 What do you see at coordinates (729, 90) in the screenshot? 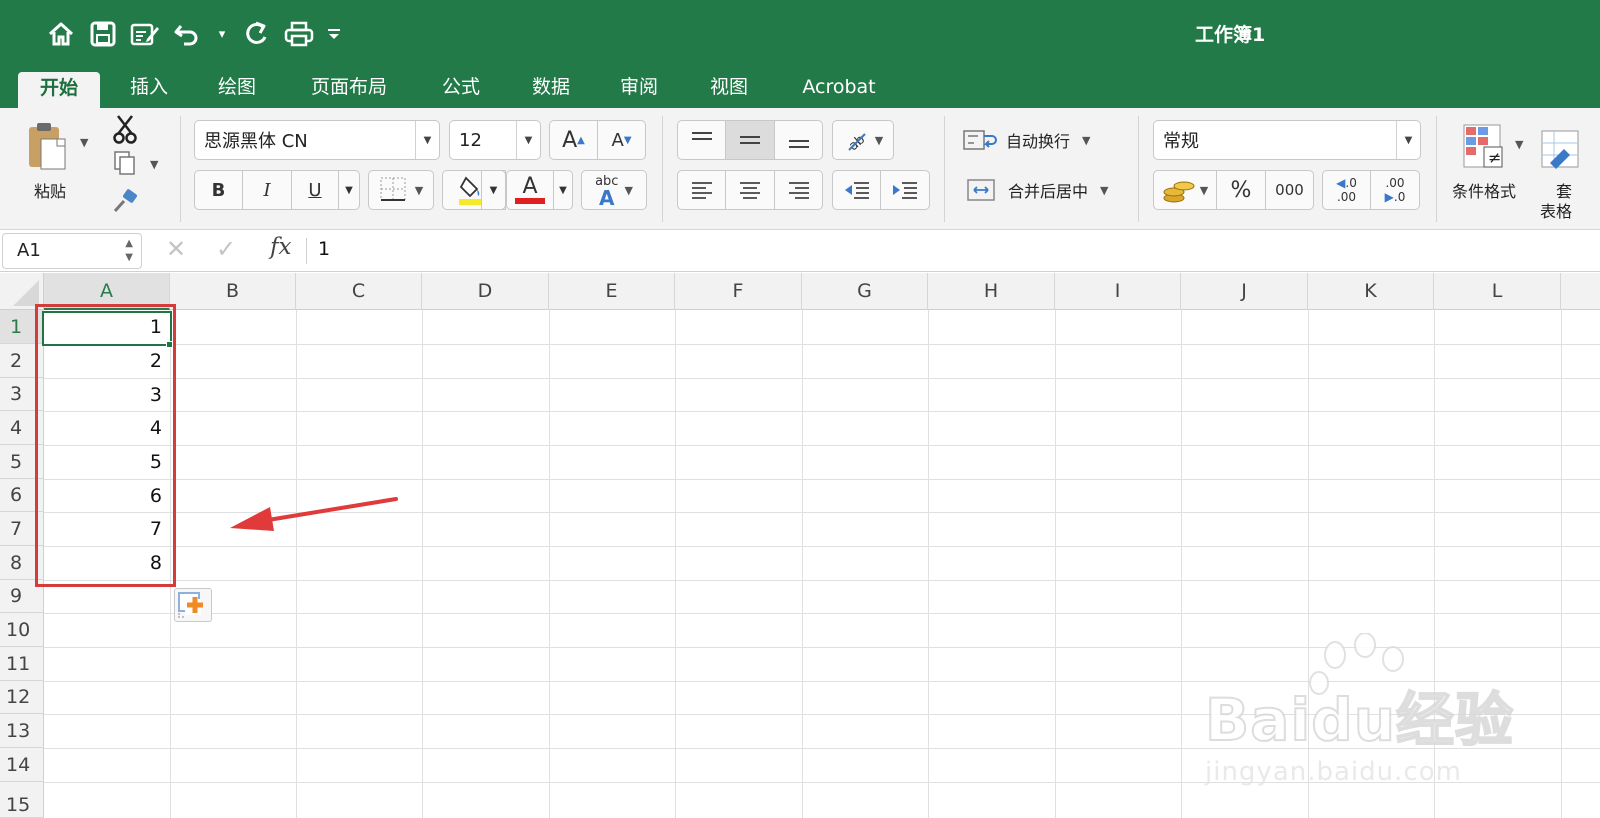
I see `tab-view: 视图` at bounding box center [729, 90].